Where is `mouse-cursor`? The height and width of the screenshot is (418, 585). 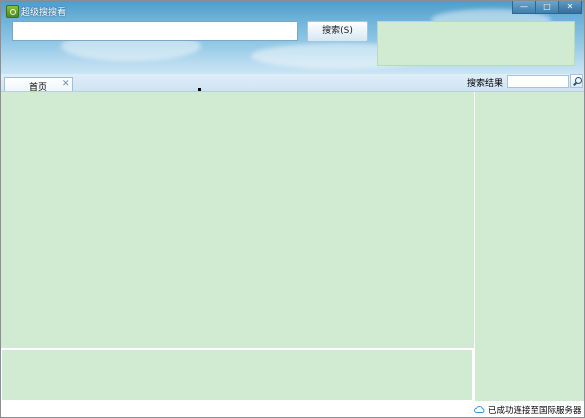 mouse-cursor is located at coordinates (199, 89).